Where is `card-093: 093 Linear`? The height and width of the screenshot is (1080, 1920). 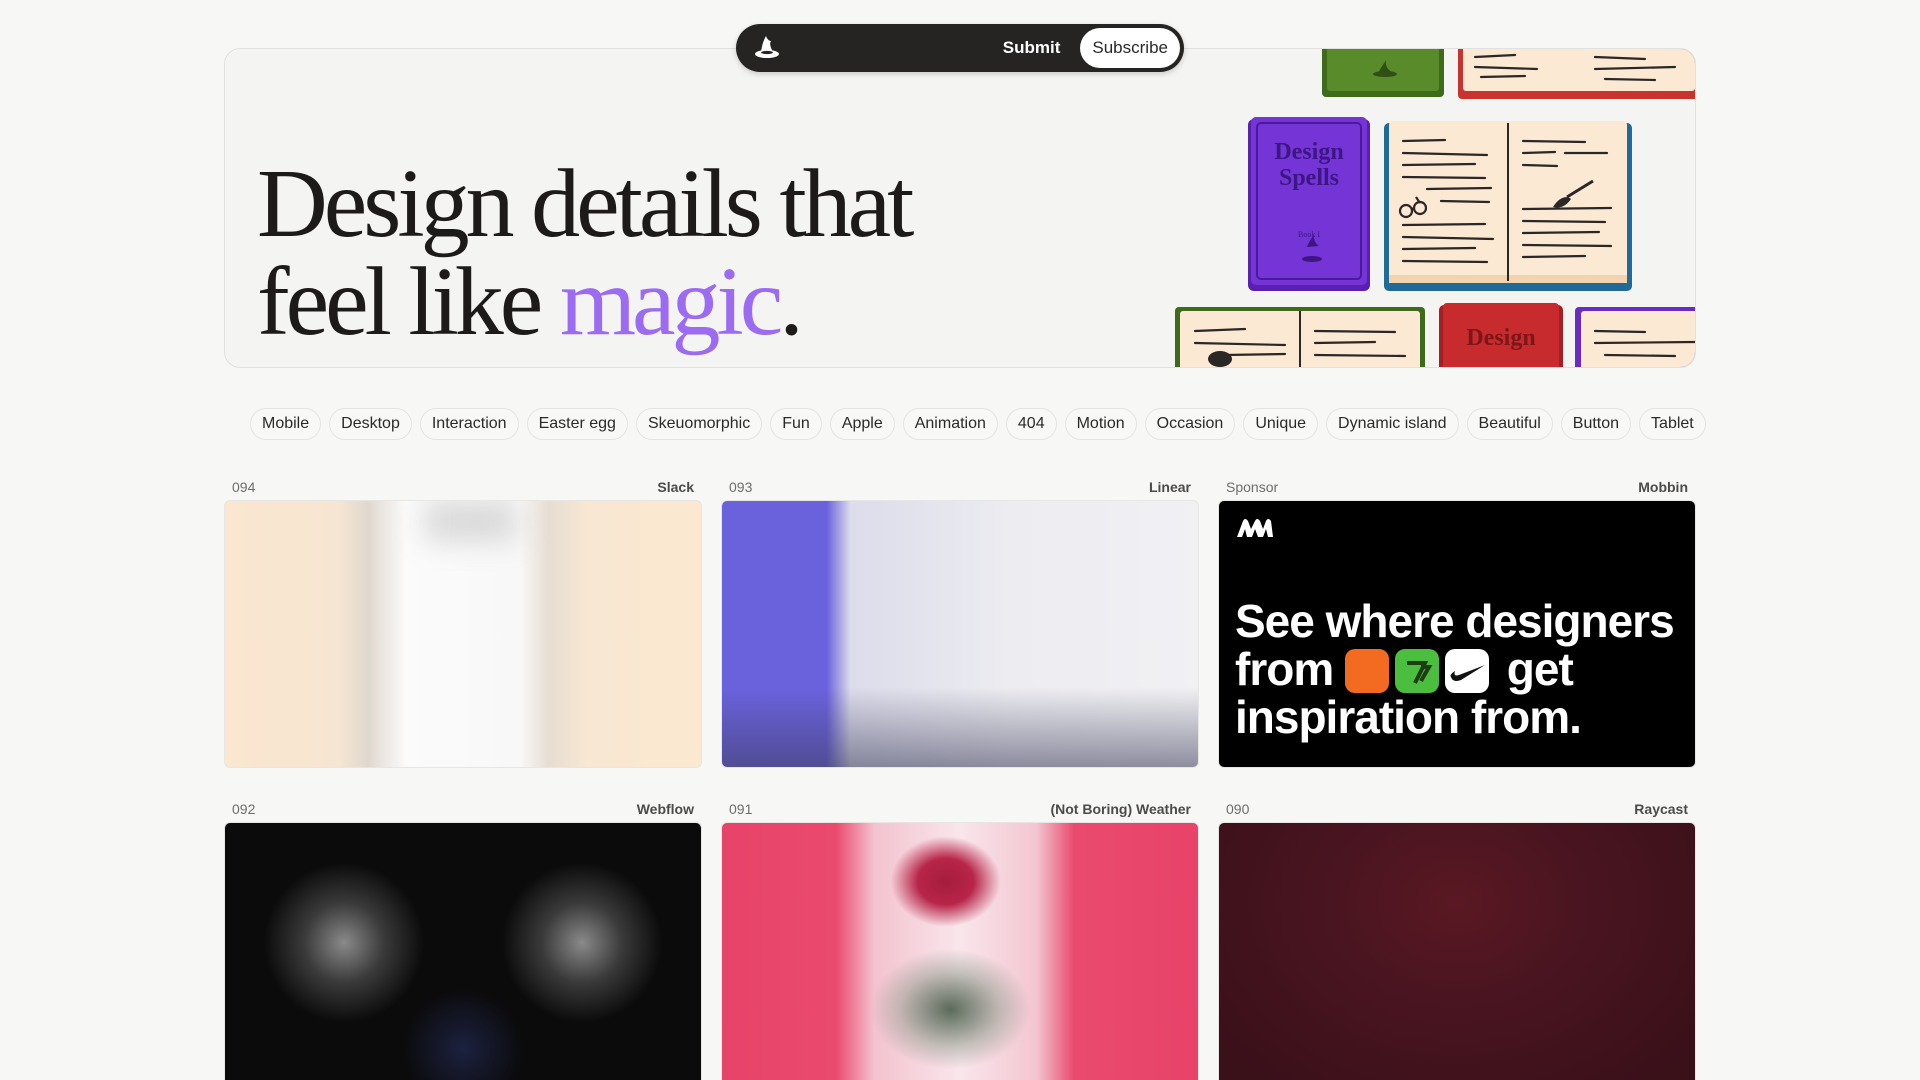 card-093: 093 Linear is located at coordinates (960, 621).